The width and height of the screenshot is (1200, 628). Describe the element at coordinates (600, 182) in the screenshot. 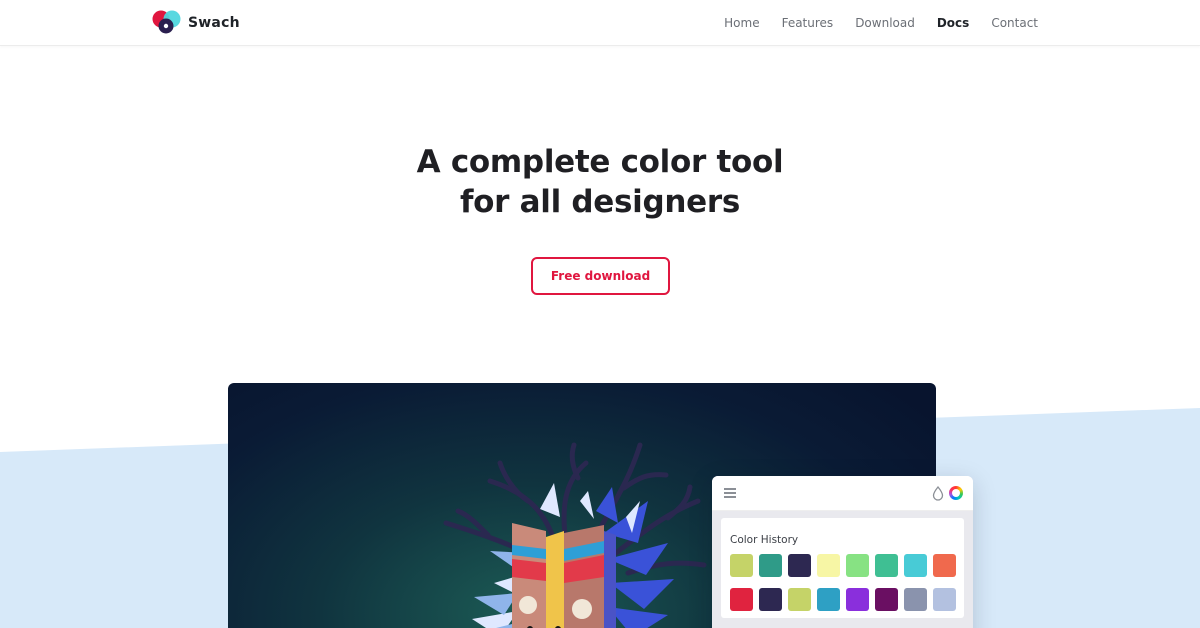

I see `hero-title: A complete color tool for all designers` at that location.